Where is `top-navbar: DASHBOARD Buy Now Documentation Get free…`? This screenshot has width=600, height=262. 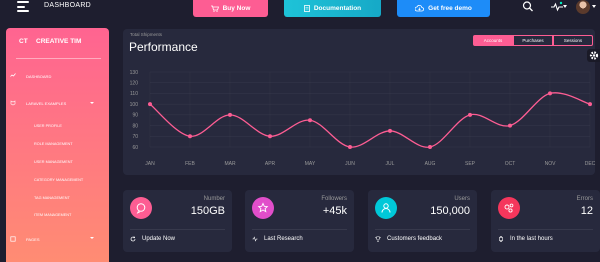 top-navbar: DASHBOARD Buy Now Documentation Get free… is located at coordinates (300, 11).